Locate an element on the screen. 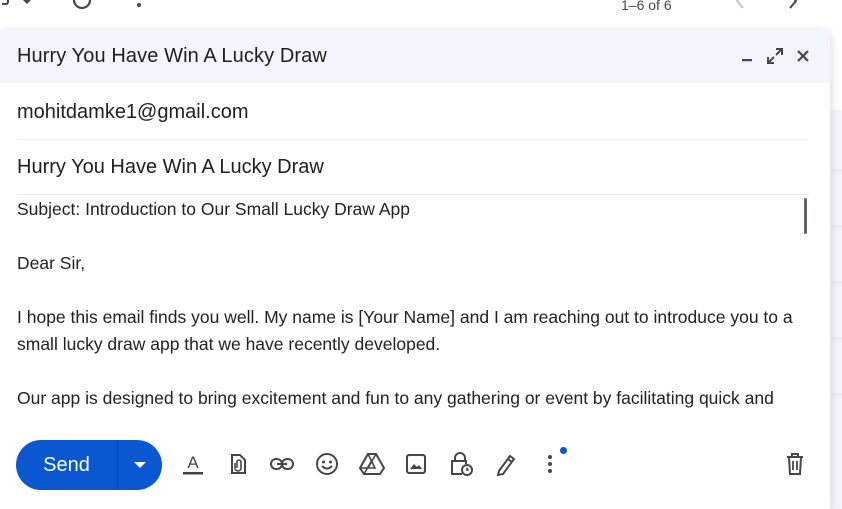 This screenshot has width=842, height=509. chevron-right-icon is located at coordinates (793, 8).